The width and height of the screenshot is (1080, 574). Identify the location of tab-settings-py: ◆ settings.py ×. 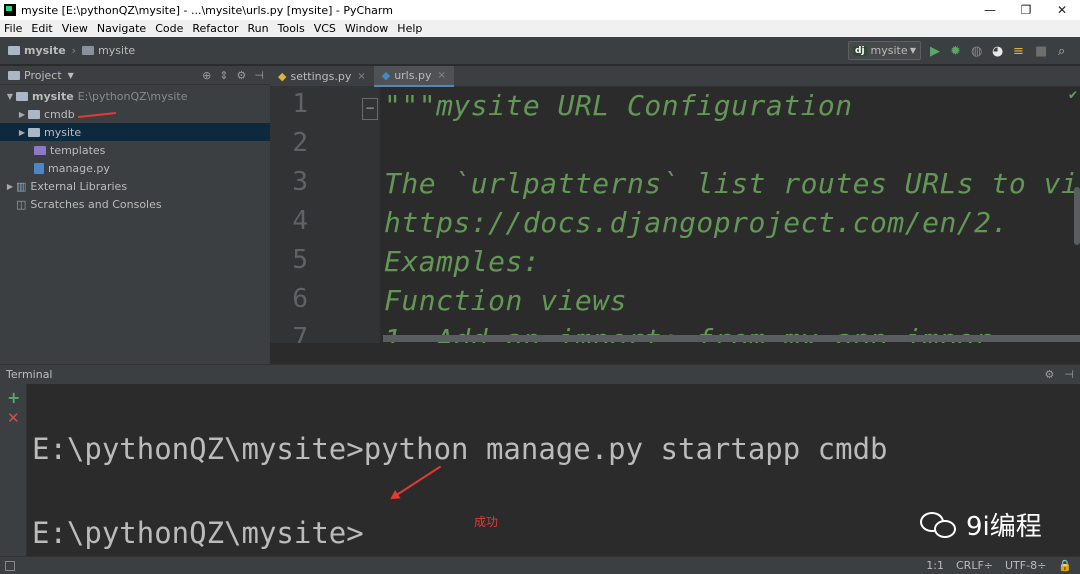
(322, 76).